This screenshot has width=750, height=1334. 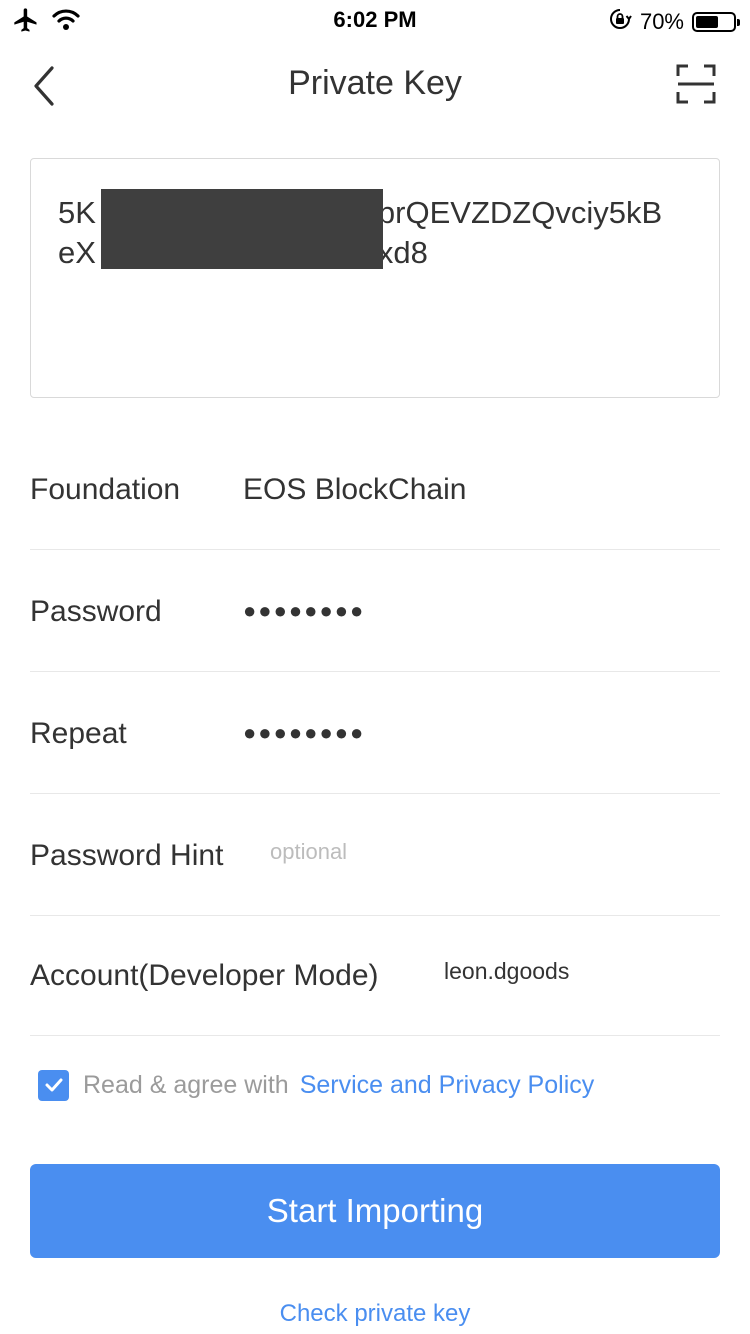 I want to click on account-row: Account(Developer Mode) leon.dgoods, so click(x=375, y=975).